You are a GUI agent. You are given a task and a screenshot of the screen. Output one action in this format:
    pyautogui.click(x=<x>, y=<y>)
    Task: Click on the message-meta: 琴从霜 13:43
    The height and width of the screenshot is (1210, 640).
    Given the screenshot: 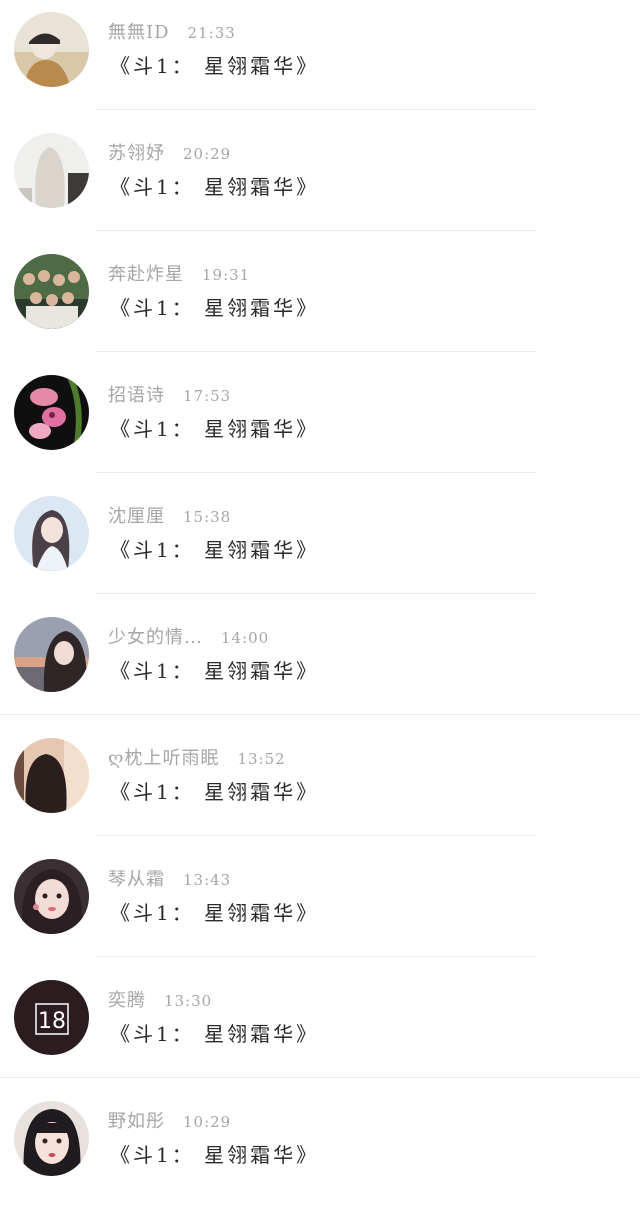 What is the action you would take?
    pyautogui.click(x=169, y=880)
    